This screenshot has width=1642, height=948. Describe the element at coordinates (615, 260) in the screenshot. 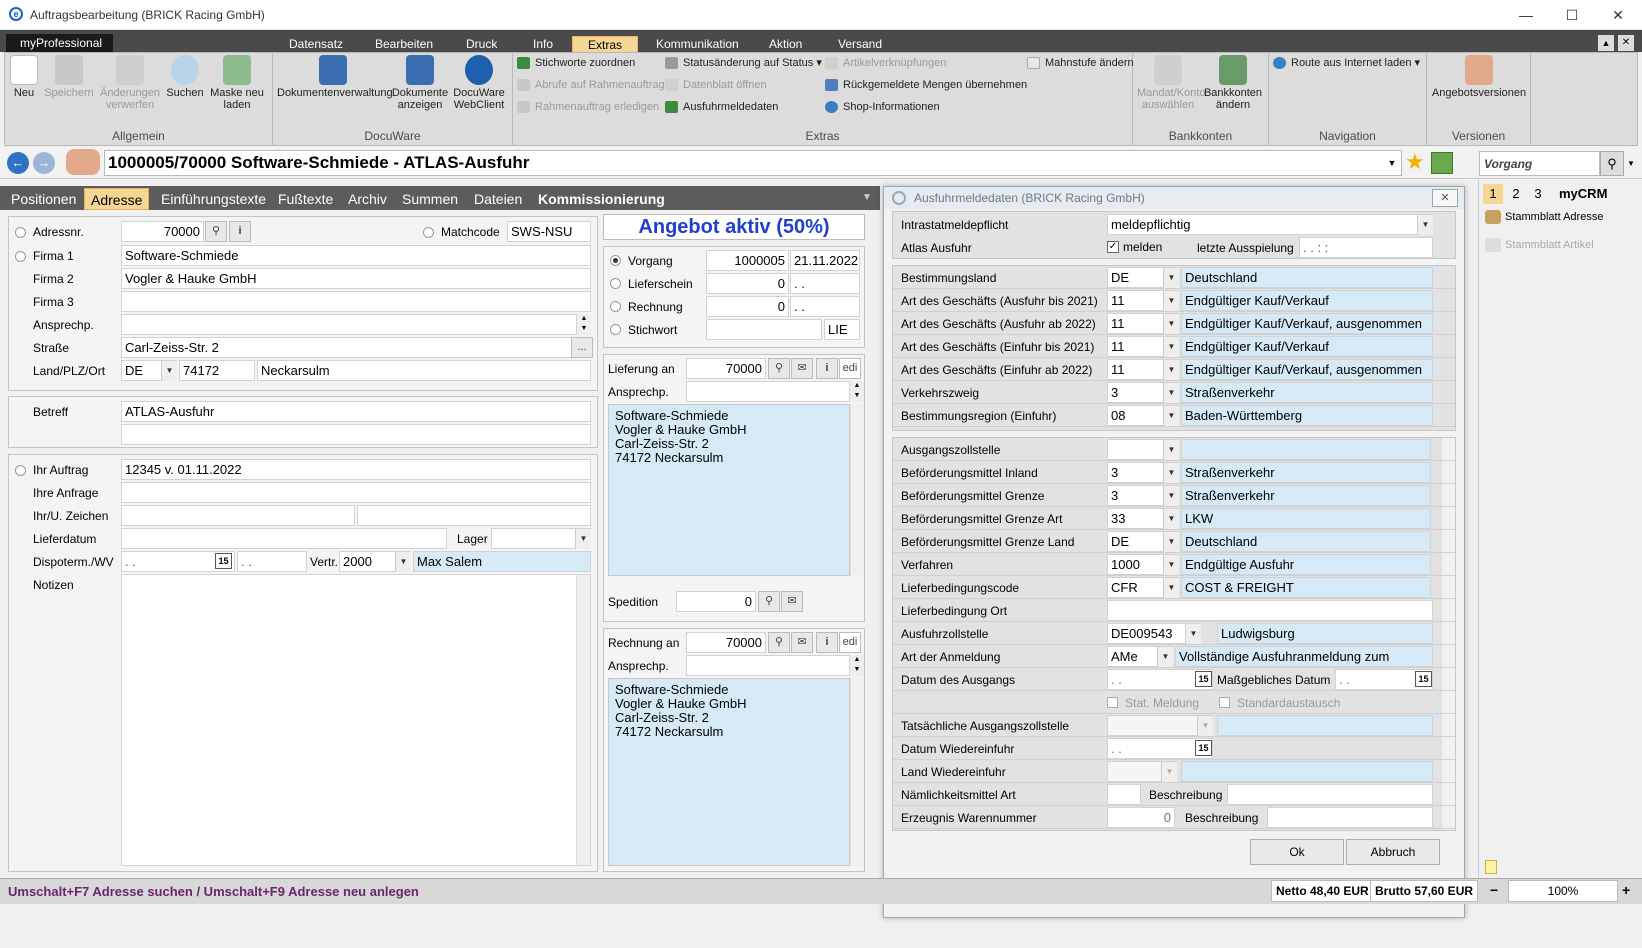

I see `vorgang-radio` at that location.